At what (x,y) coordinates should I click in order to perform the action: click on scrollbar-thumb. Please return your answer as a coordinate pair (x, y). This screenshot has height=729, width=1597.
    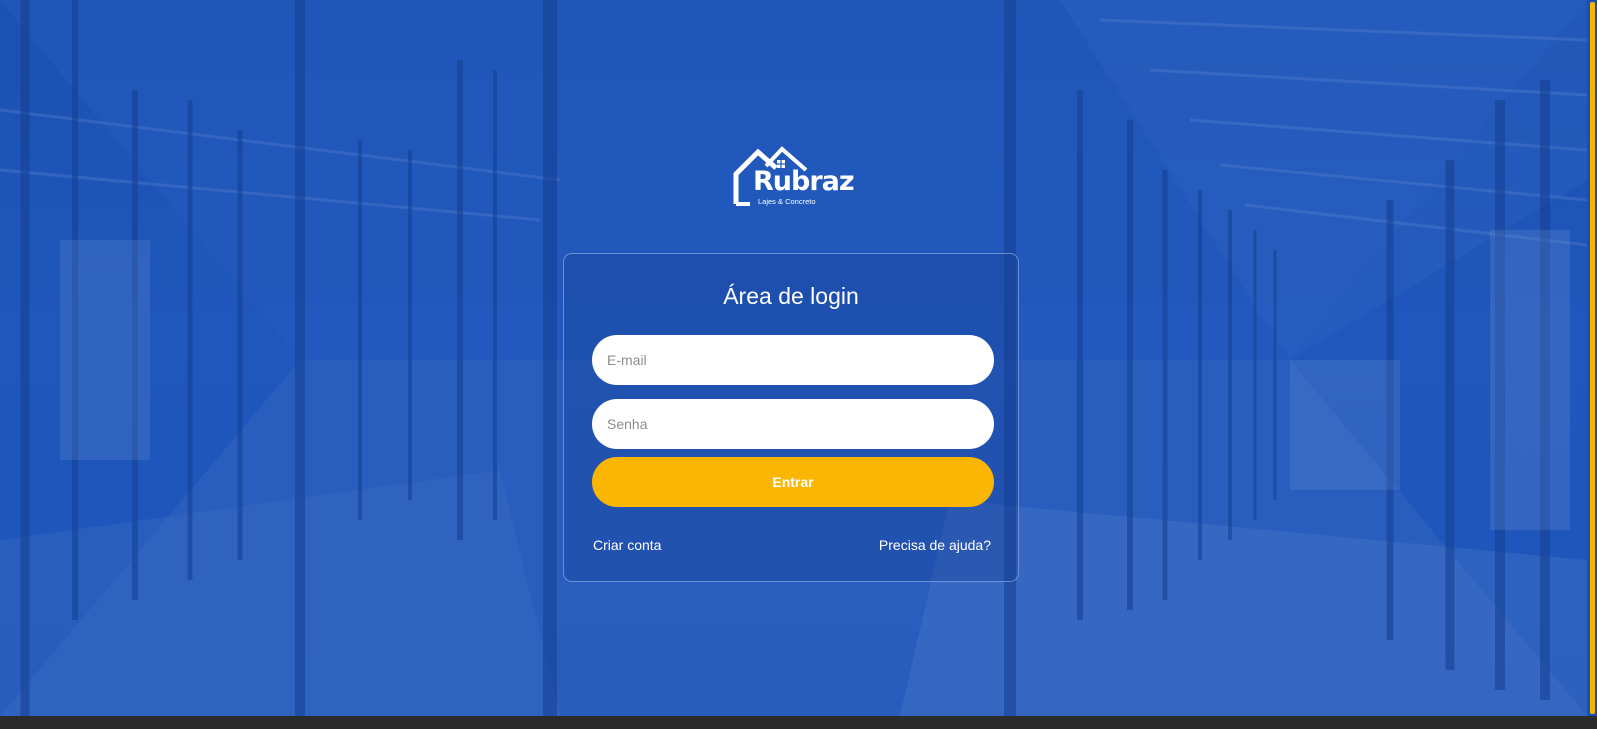
    Looking at the image, I should click on (1592, 358).